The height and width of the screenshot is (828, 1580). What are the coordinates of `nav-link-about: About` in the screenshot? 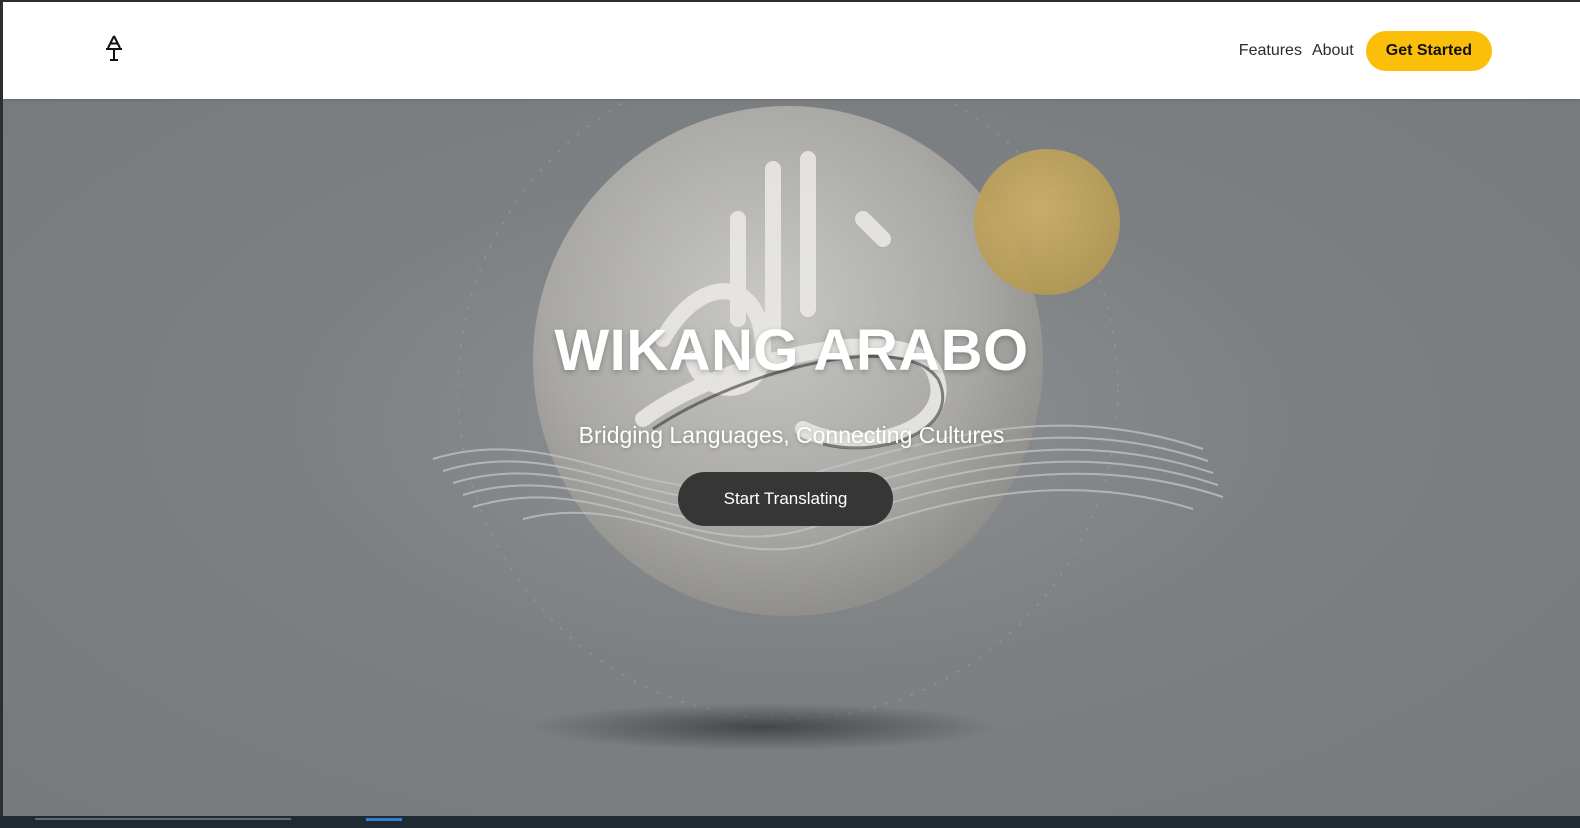 It's located at (1333, 51).